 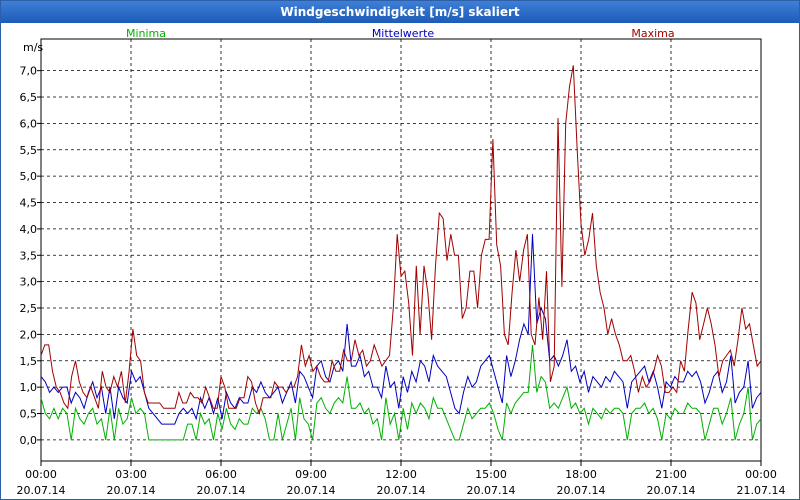 I want to click on y-tick-label: 1,0, so click(x=29, y=387).